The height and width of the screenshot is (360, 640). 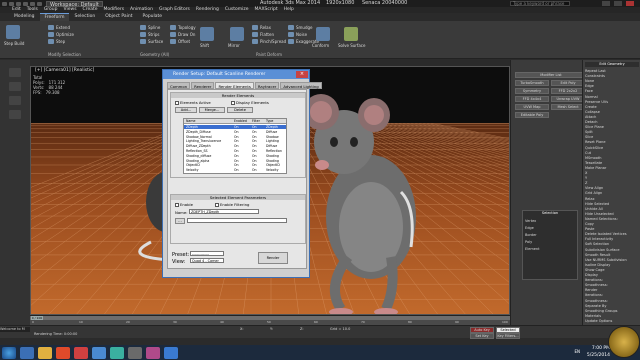 What do you see at coordinates (184, 204) in the screenshot?
I see `enable-checkbox: Enable` at bounding box center [184, 204].